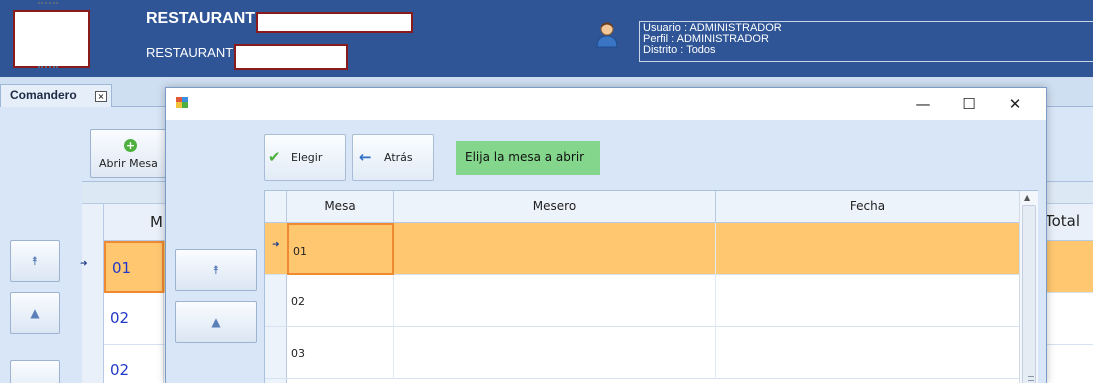  I want to click on first-record-button-bg: ⯭, so click(35, 261).